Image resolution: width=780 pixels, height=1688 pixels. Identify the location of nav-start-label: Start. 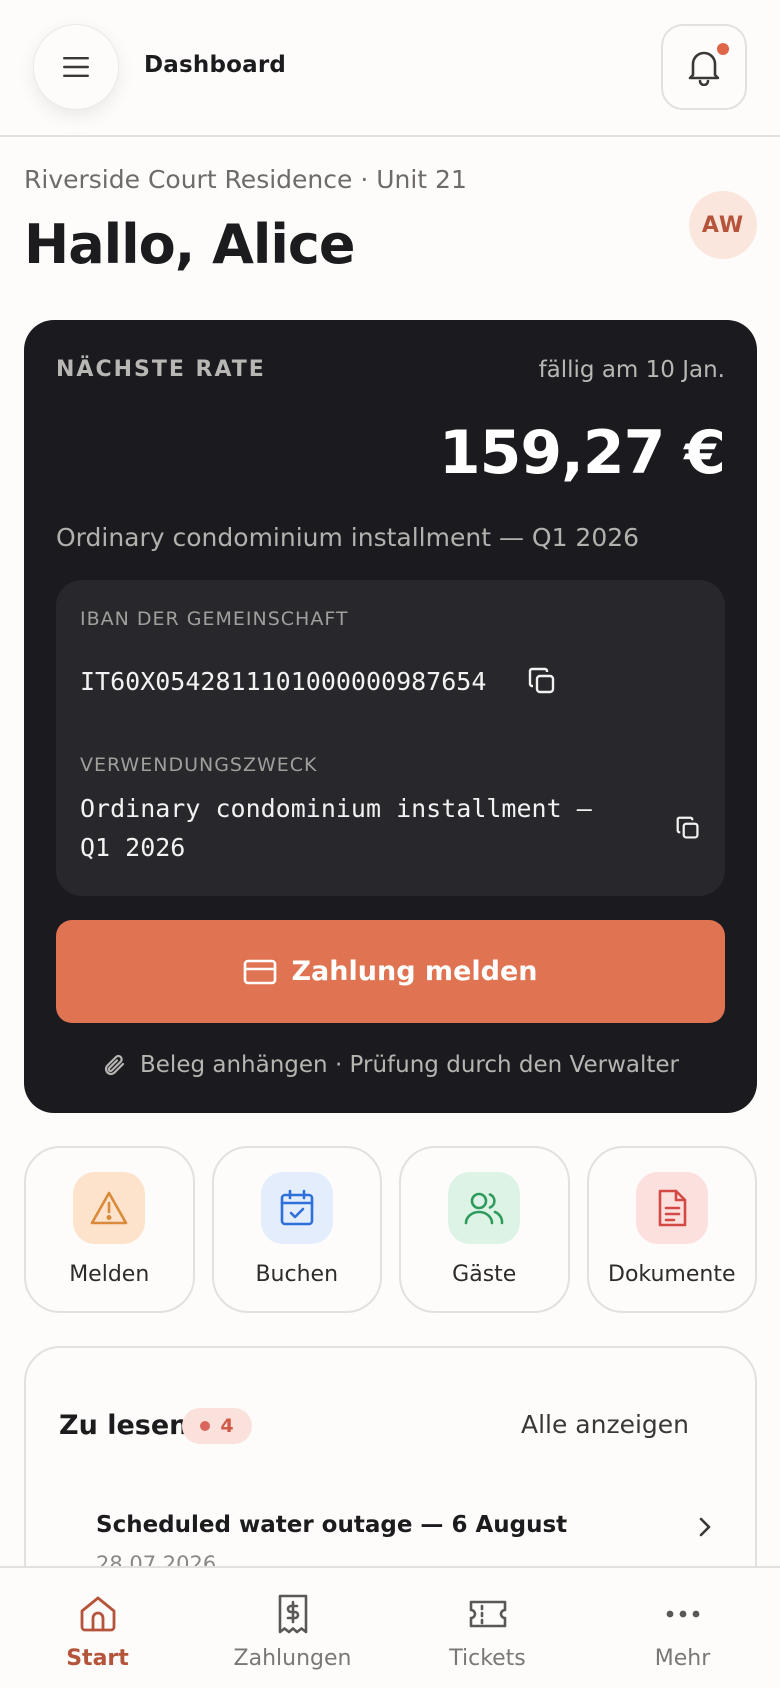
(97, 1658).